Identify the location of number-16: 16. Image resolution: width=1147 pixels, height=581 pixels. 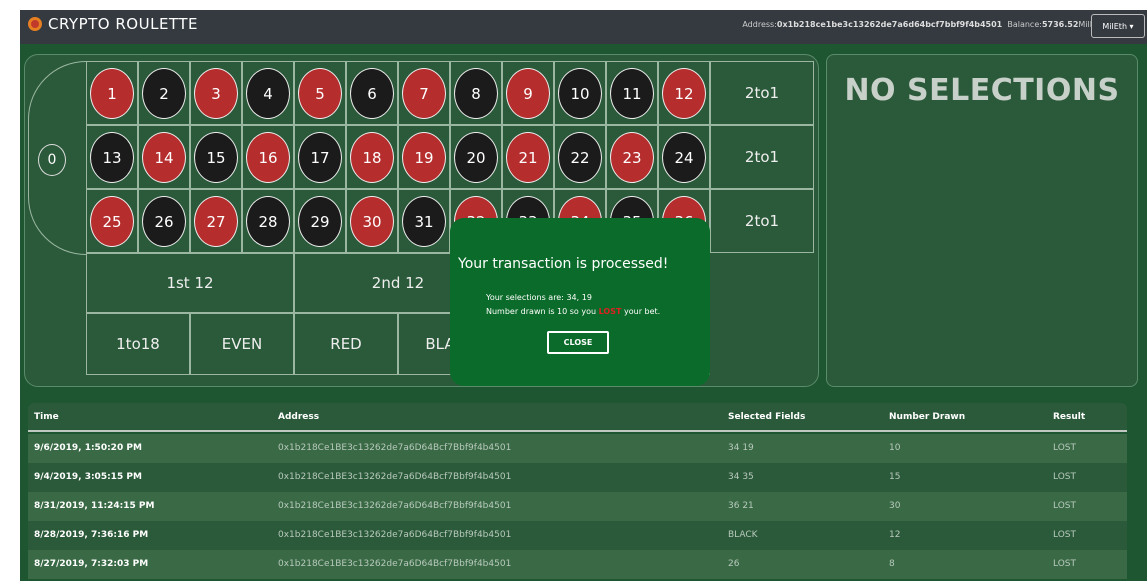
(268, 157).